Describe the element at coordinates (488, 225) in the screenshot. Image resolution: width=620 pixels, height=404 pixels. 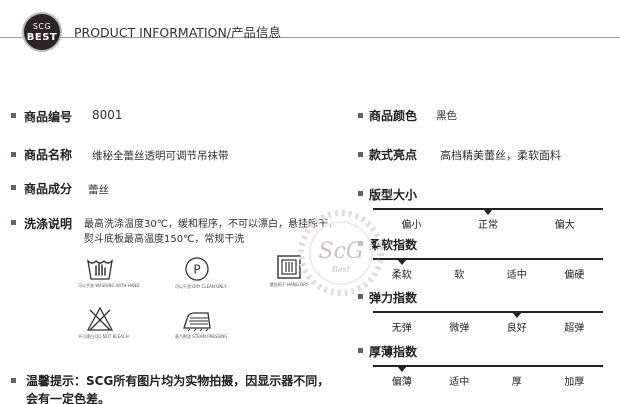
I see `scale-option: 正常` at that location.